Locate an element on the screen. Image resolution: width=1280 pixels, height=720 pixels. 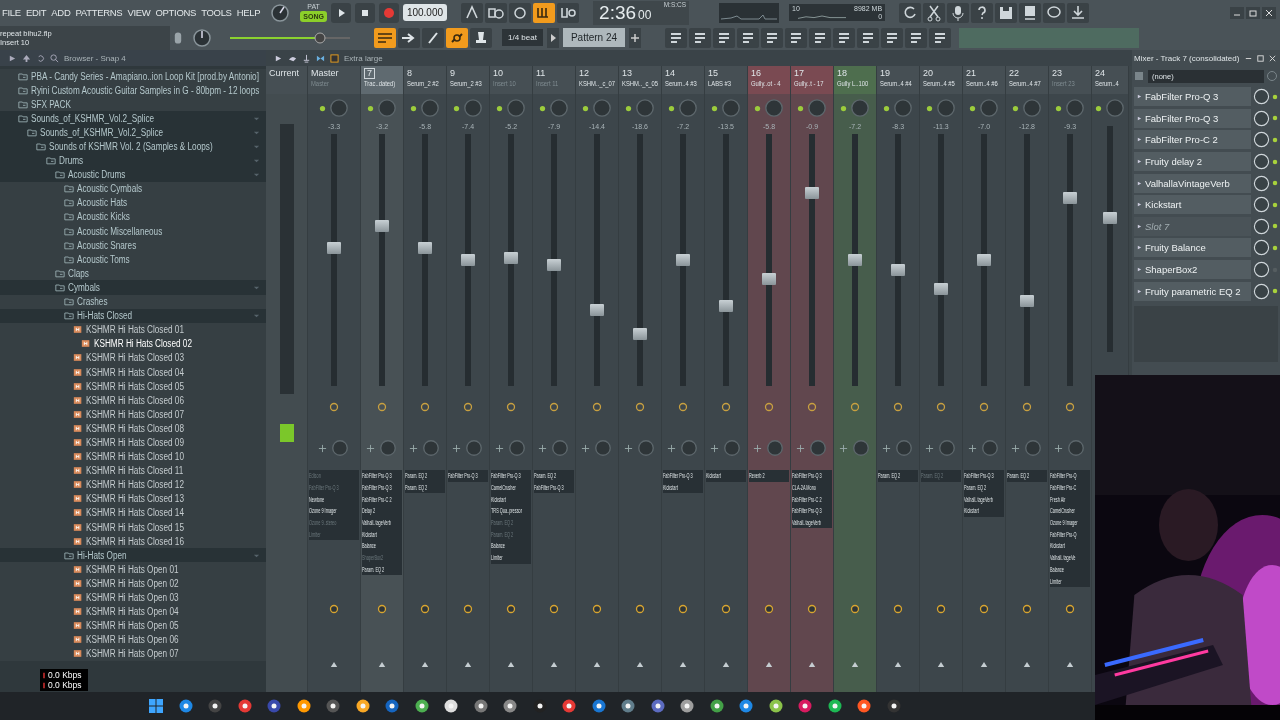
previous-pattern-button is located at coordinates (552, 37).